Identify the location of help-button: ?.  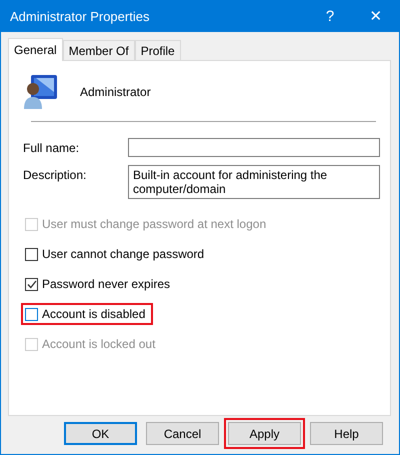
(330, 16).